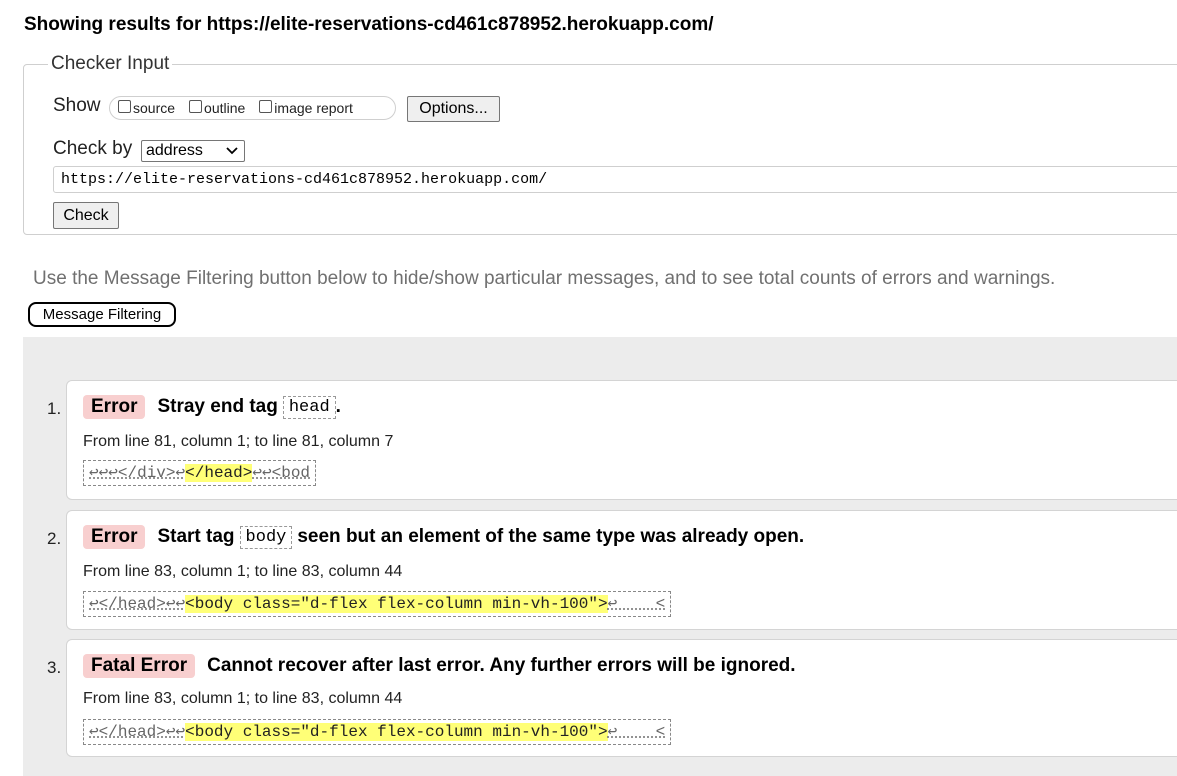 The width and height of the screenshot is (1177, 776). I want to click on check-button: Check, so click(86, 215).